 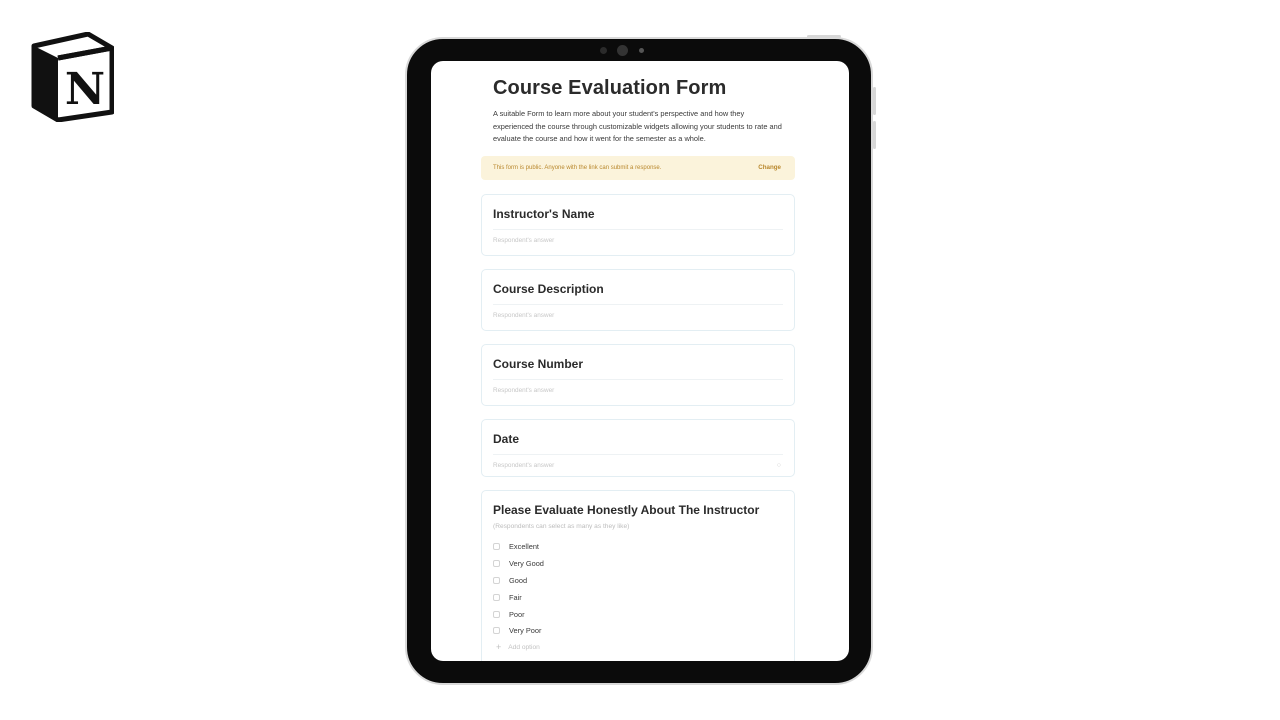 I want to click on question-card-course-description: Course Description Respondent's answer, so click(x=638, y=299).